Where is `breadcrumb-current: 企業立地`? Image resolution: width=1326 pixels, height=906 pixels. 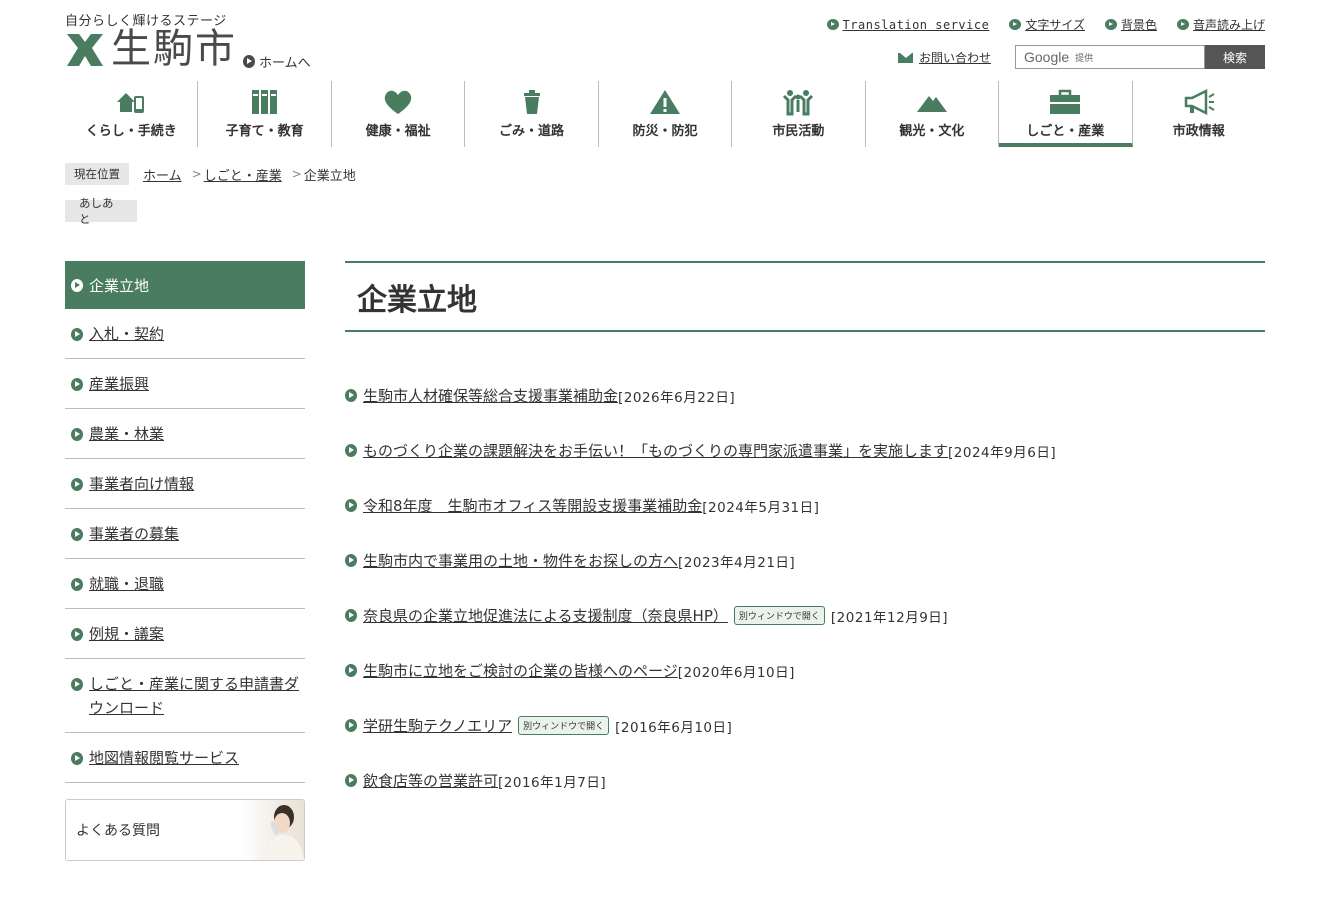
breadcrumb-current: 企業立地 is located at coordinates (329, 176).